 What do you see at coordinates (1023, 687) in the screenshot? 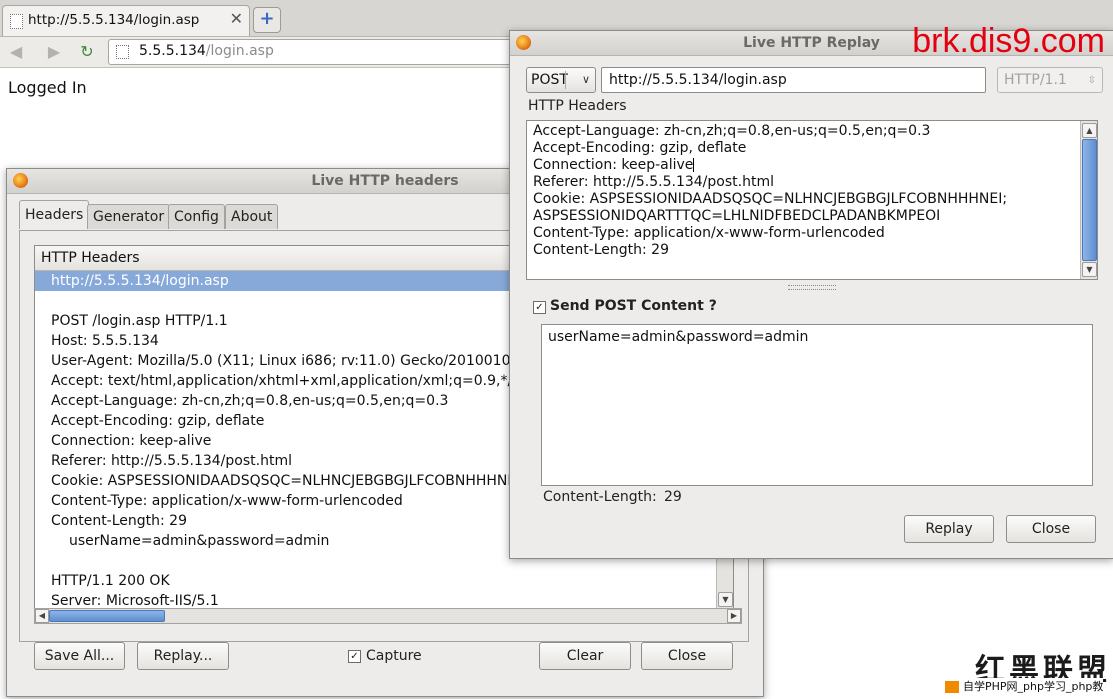
I see `php-watermark: 自学PHP网_php学习_php教` at bounding box center [1023, 687].